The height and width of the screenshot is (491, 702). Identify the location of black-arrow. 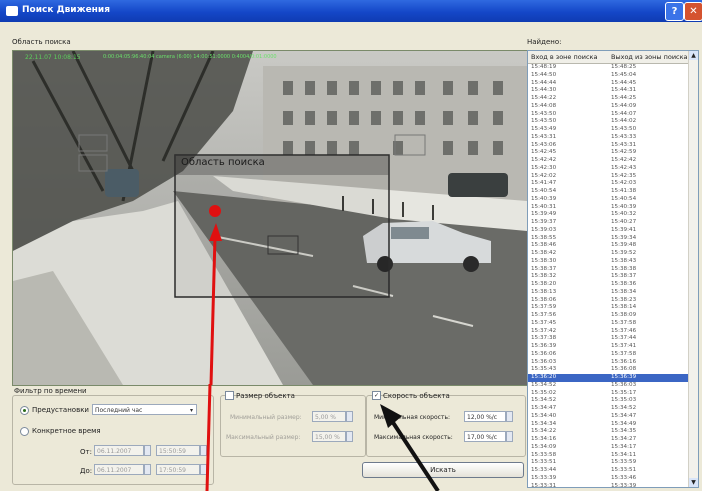
(415, 455).